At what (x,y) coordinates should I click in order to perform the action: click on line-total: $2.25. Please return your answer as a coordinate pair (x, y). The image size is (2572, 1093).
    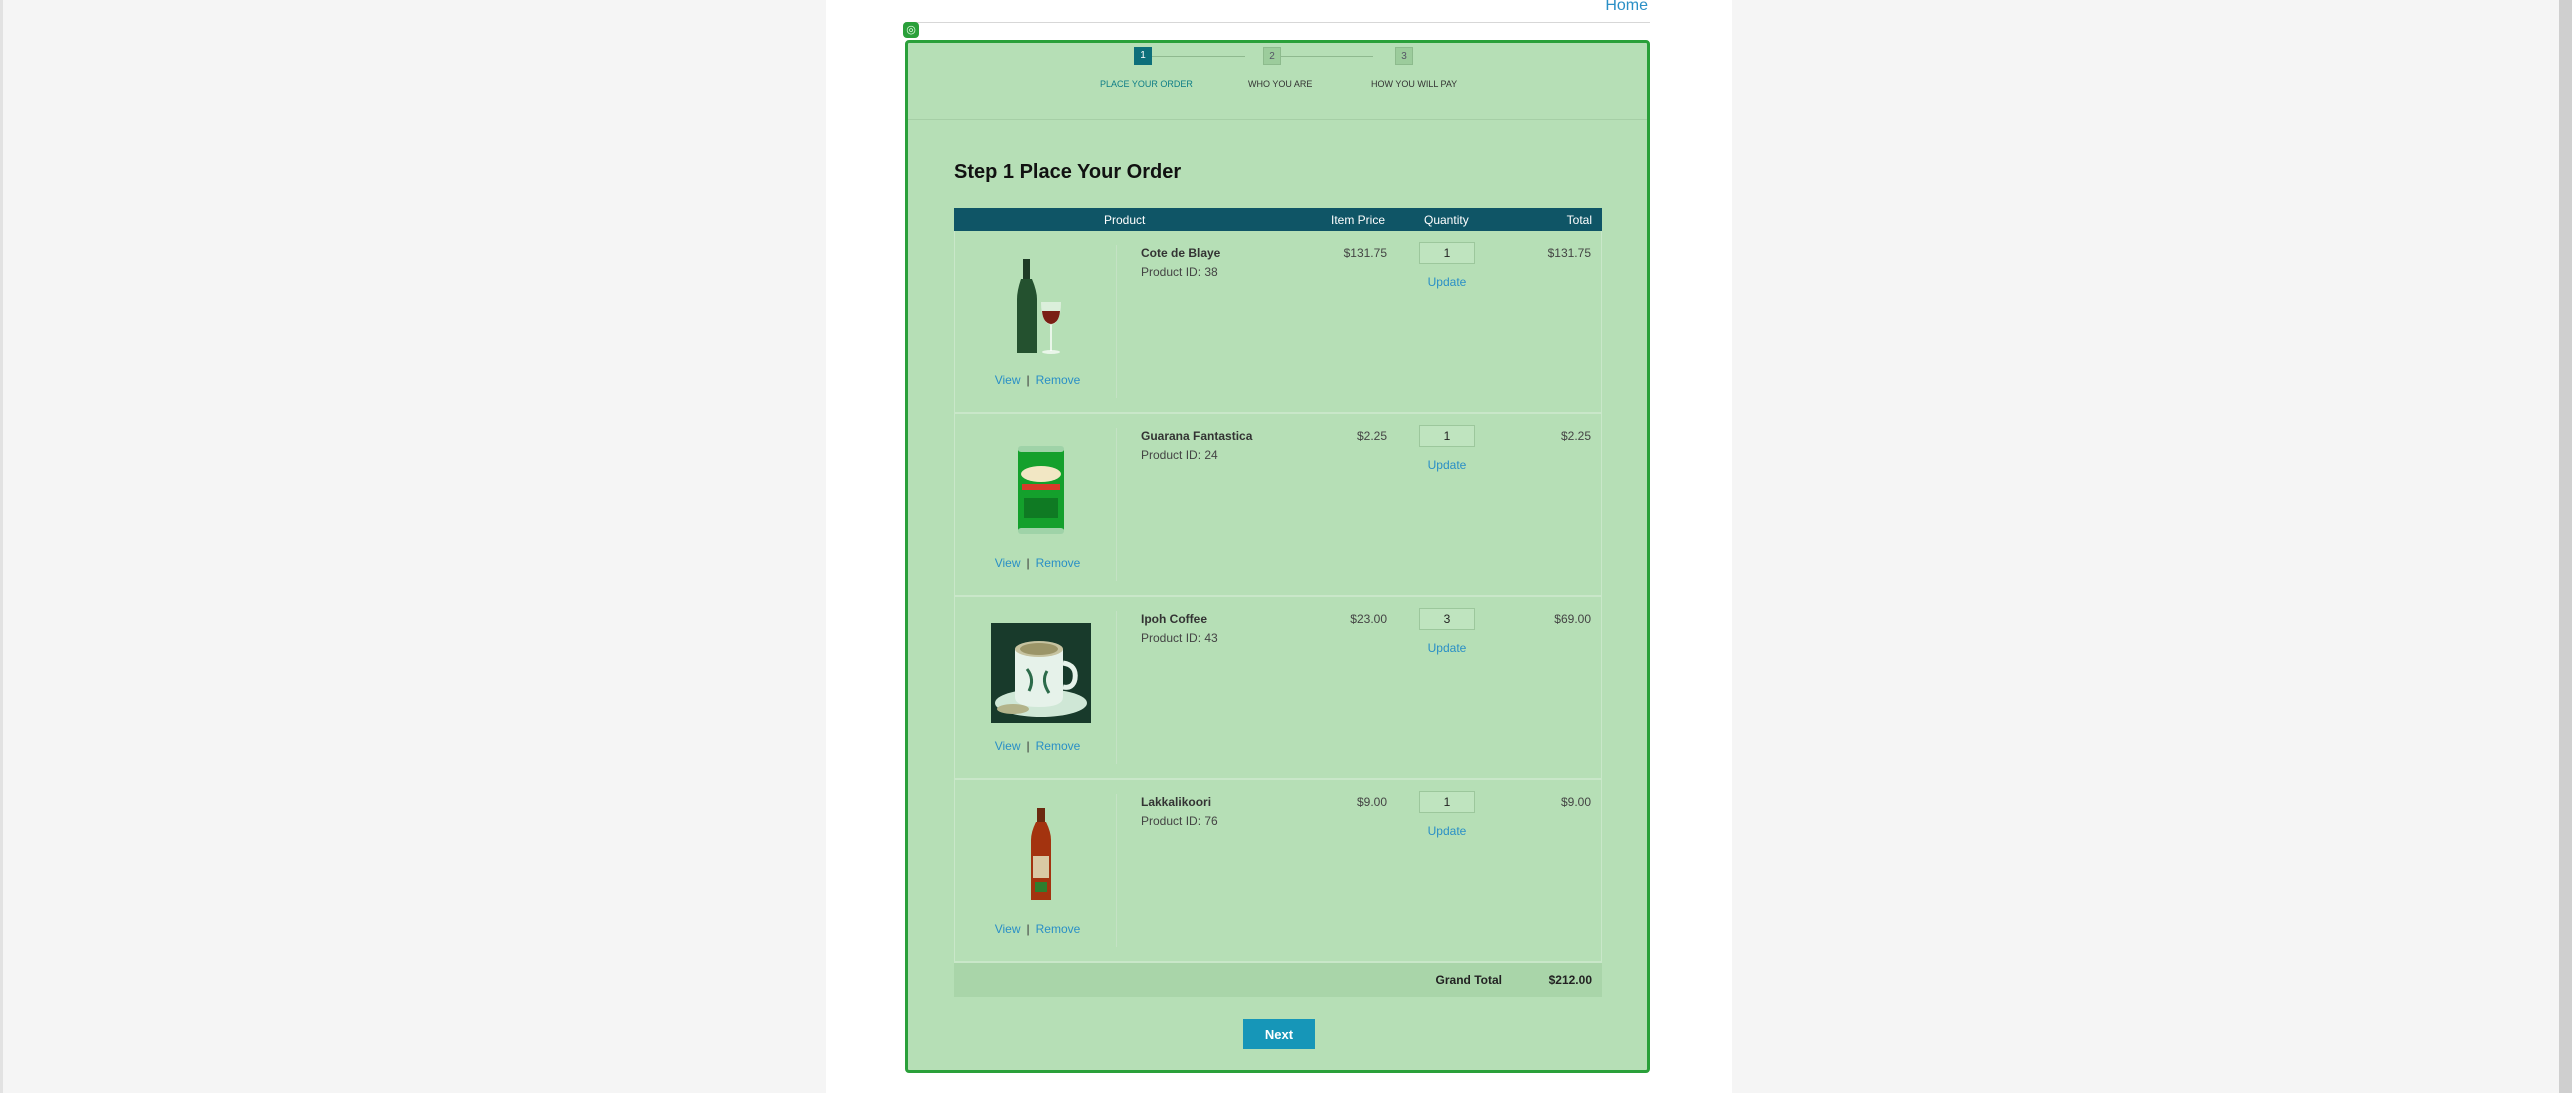
    Looking at the image, I should click on (1575, 436).